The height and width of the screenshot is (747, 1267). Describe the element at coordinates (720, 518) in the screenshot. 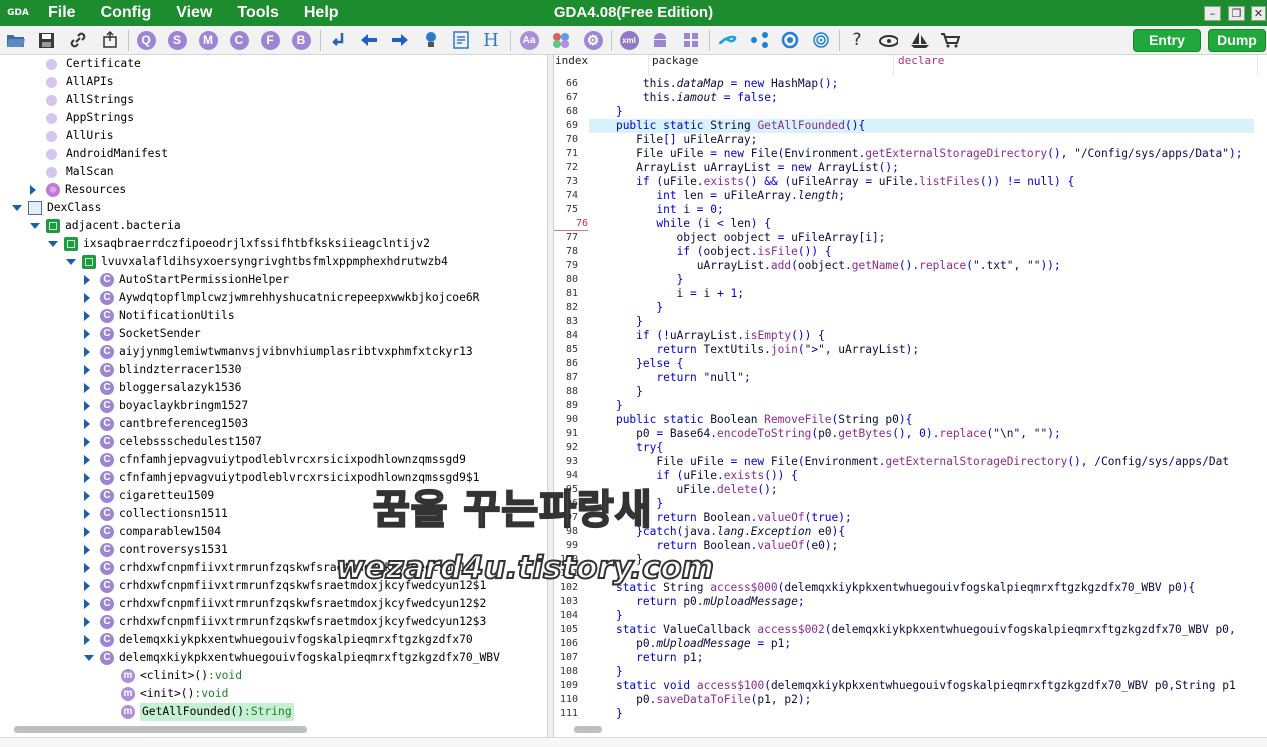

I see `code-line: return Boolean.valueOf(true);` at that location.